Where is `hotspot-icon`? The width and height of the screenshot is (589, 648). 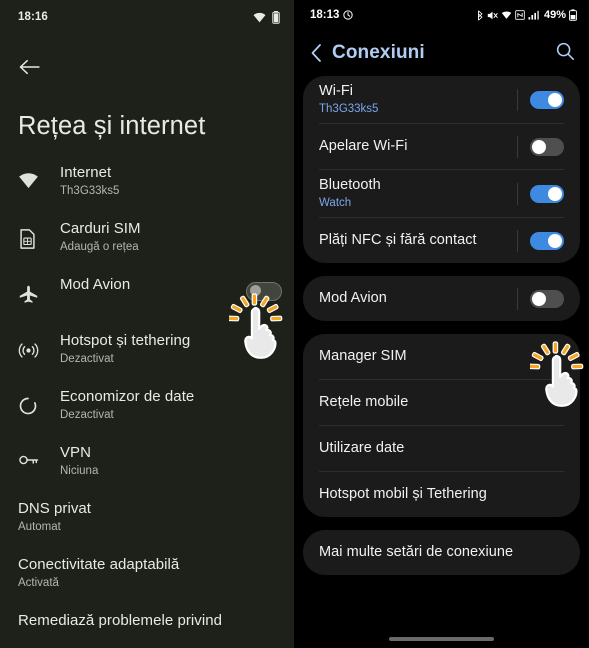
hotspot-icon is located at coordinates (33, 346).